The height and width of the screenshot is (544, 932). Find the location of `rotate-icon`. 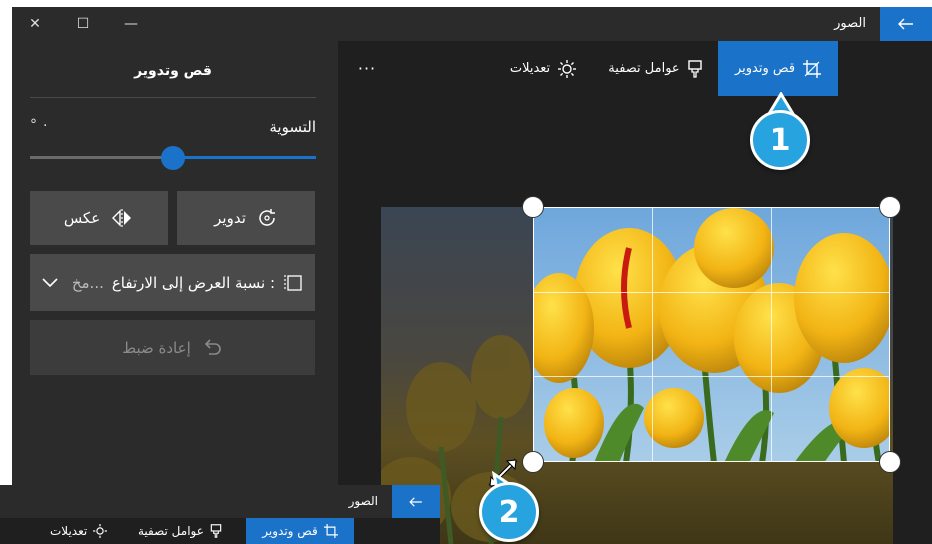

rotate-icon is located at coordinates (267, 217).